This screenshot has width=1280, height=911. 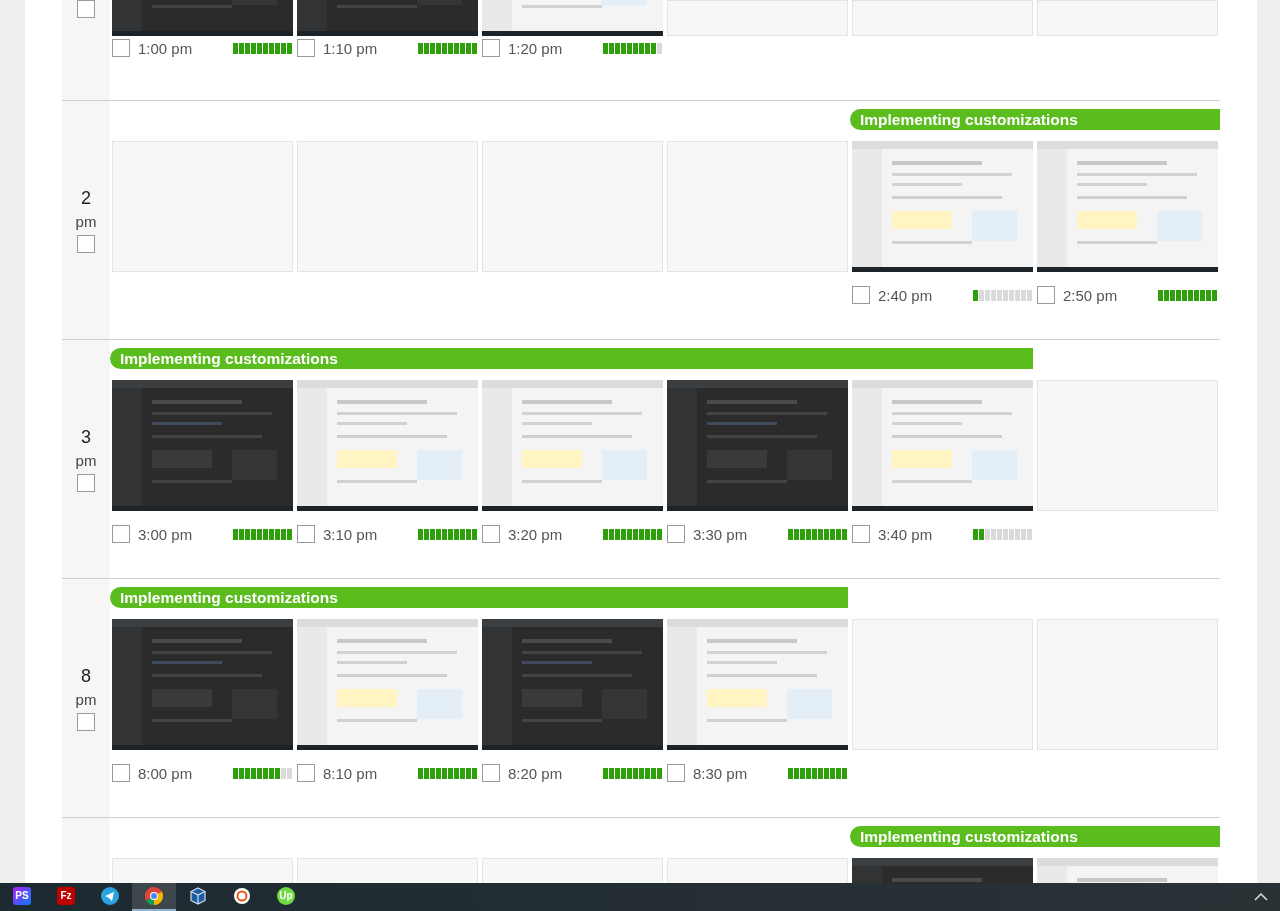 What do you see at coordinates (286, 896) in the screenshot?
I see `app-icon: Up` at bounding box center [286, 896].